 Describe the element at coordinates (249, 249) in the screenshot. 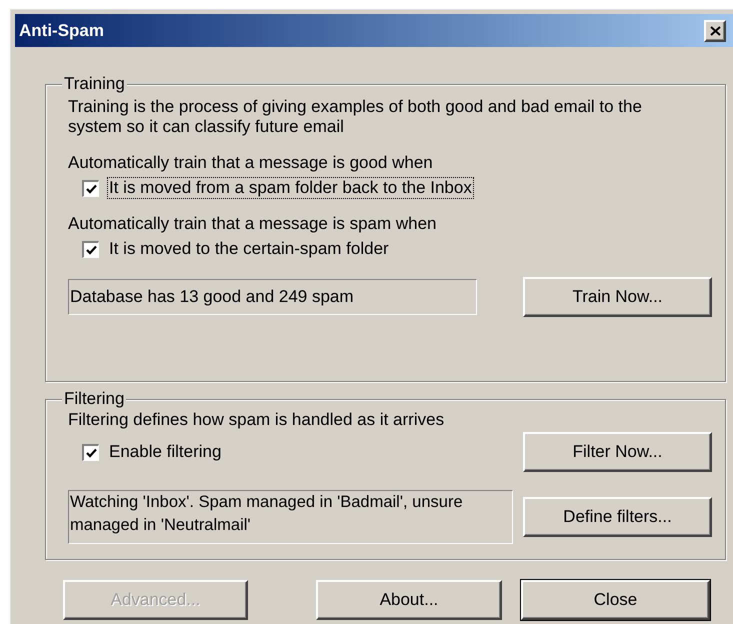

I see `checkbox-label: It is moved to the certain-spam folder` at that location.